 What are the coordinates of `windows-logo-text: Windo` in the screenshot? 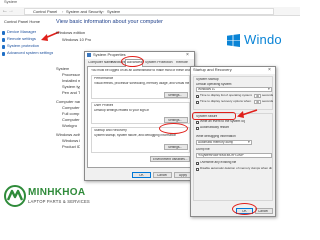 It's located at (263, 40).